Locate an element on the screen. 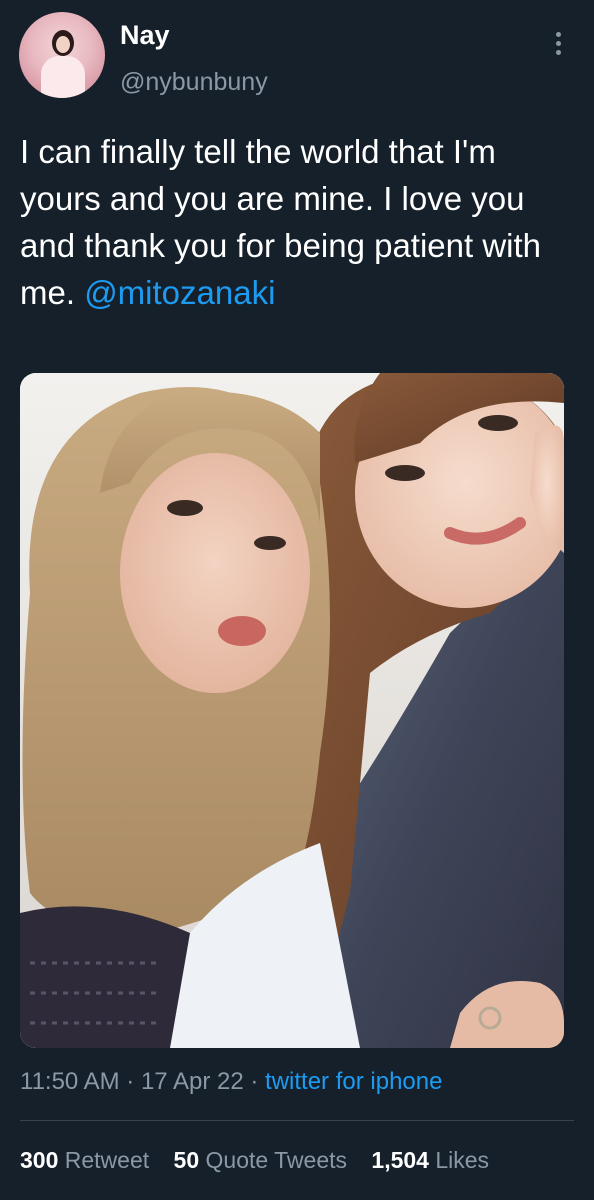  retweets-stat: 300 Retweet is located at coordinates (84, 1160).